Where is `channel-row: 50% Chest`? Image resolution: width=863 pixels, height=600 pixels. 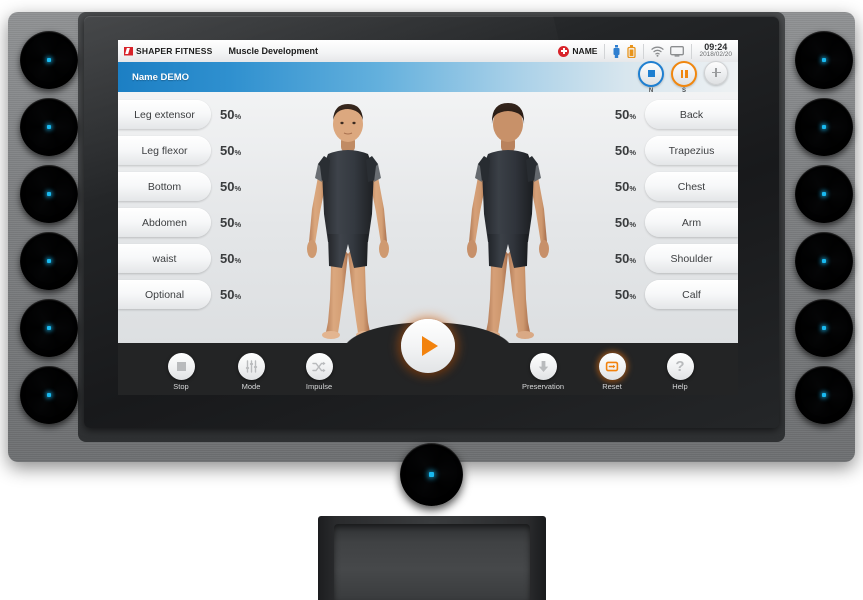 channel-row: 50% Chest is located at coordinates (676, 186).